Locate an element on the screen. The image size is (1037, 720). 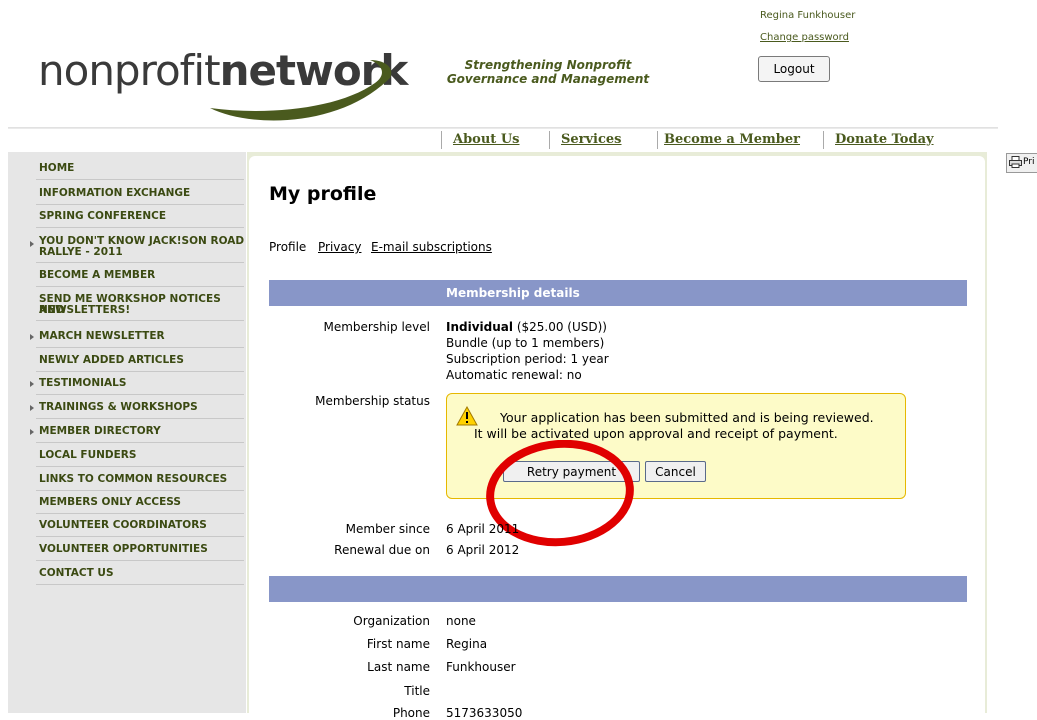
sidebar-item-label: TRAININGS & WORKSHOPS is located at coordinates (118, 407).